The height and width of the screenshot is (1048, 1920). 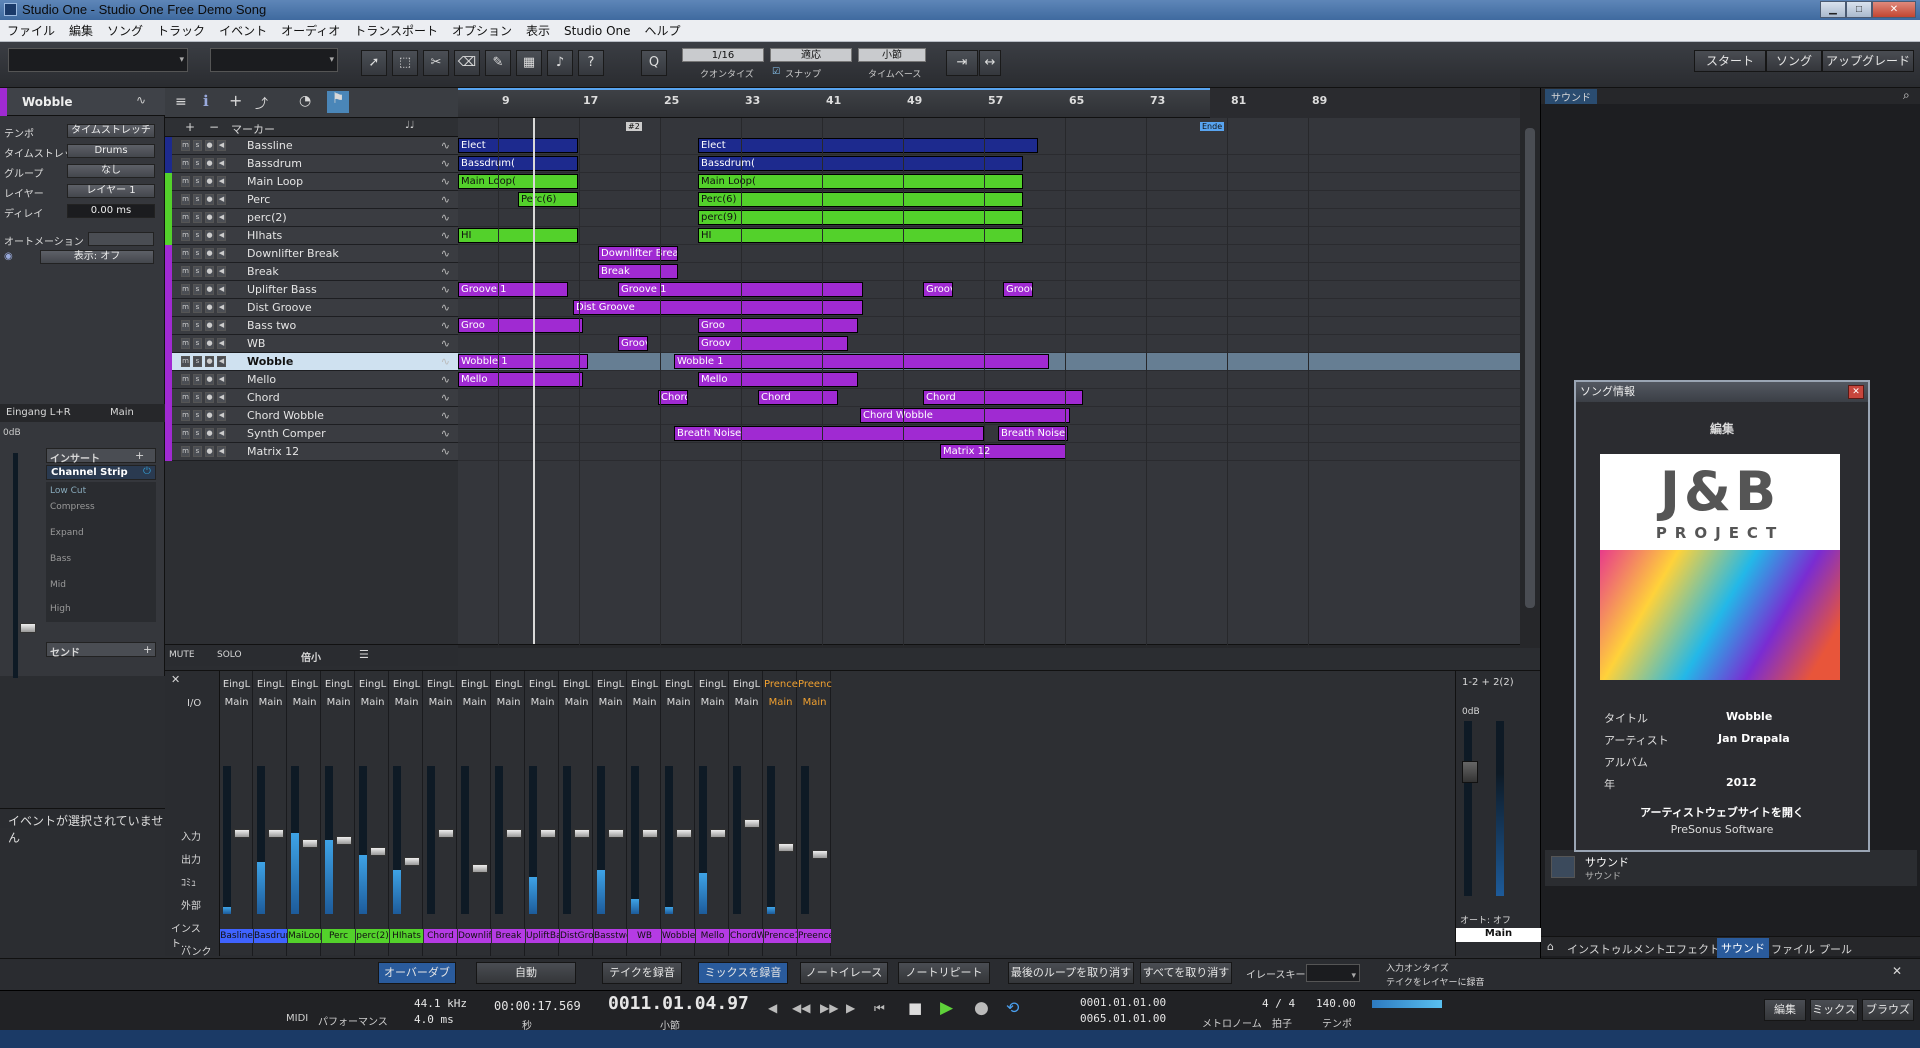 What do you see at coordinates (97, 257) in the screenshot?
I see `automation-value: 表示: オフ` at bounding box center [97, 257].